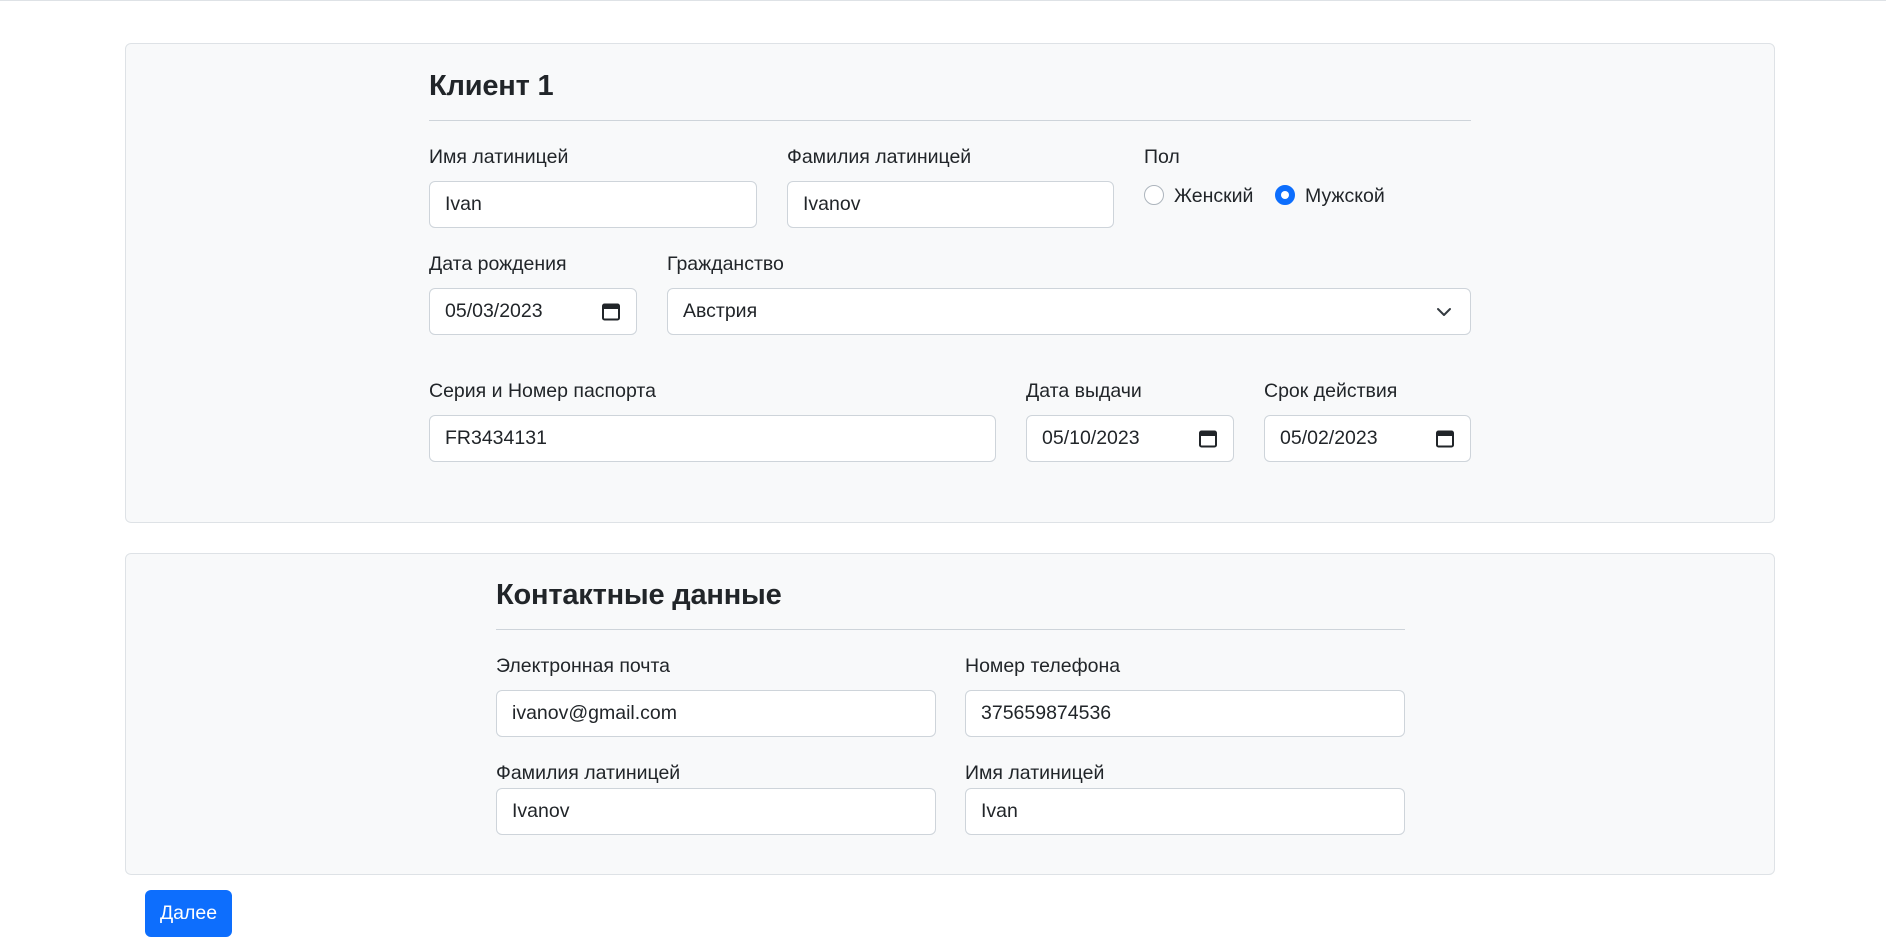 The height and width of the screenshot is (946, 1886). Describe the element at coordinates (1285, 195) in the screenshot. I see `gender-male-radio` at that location.